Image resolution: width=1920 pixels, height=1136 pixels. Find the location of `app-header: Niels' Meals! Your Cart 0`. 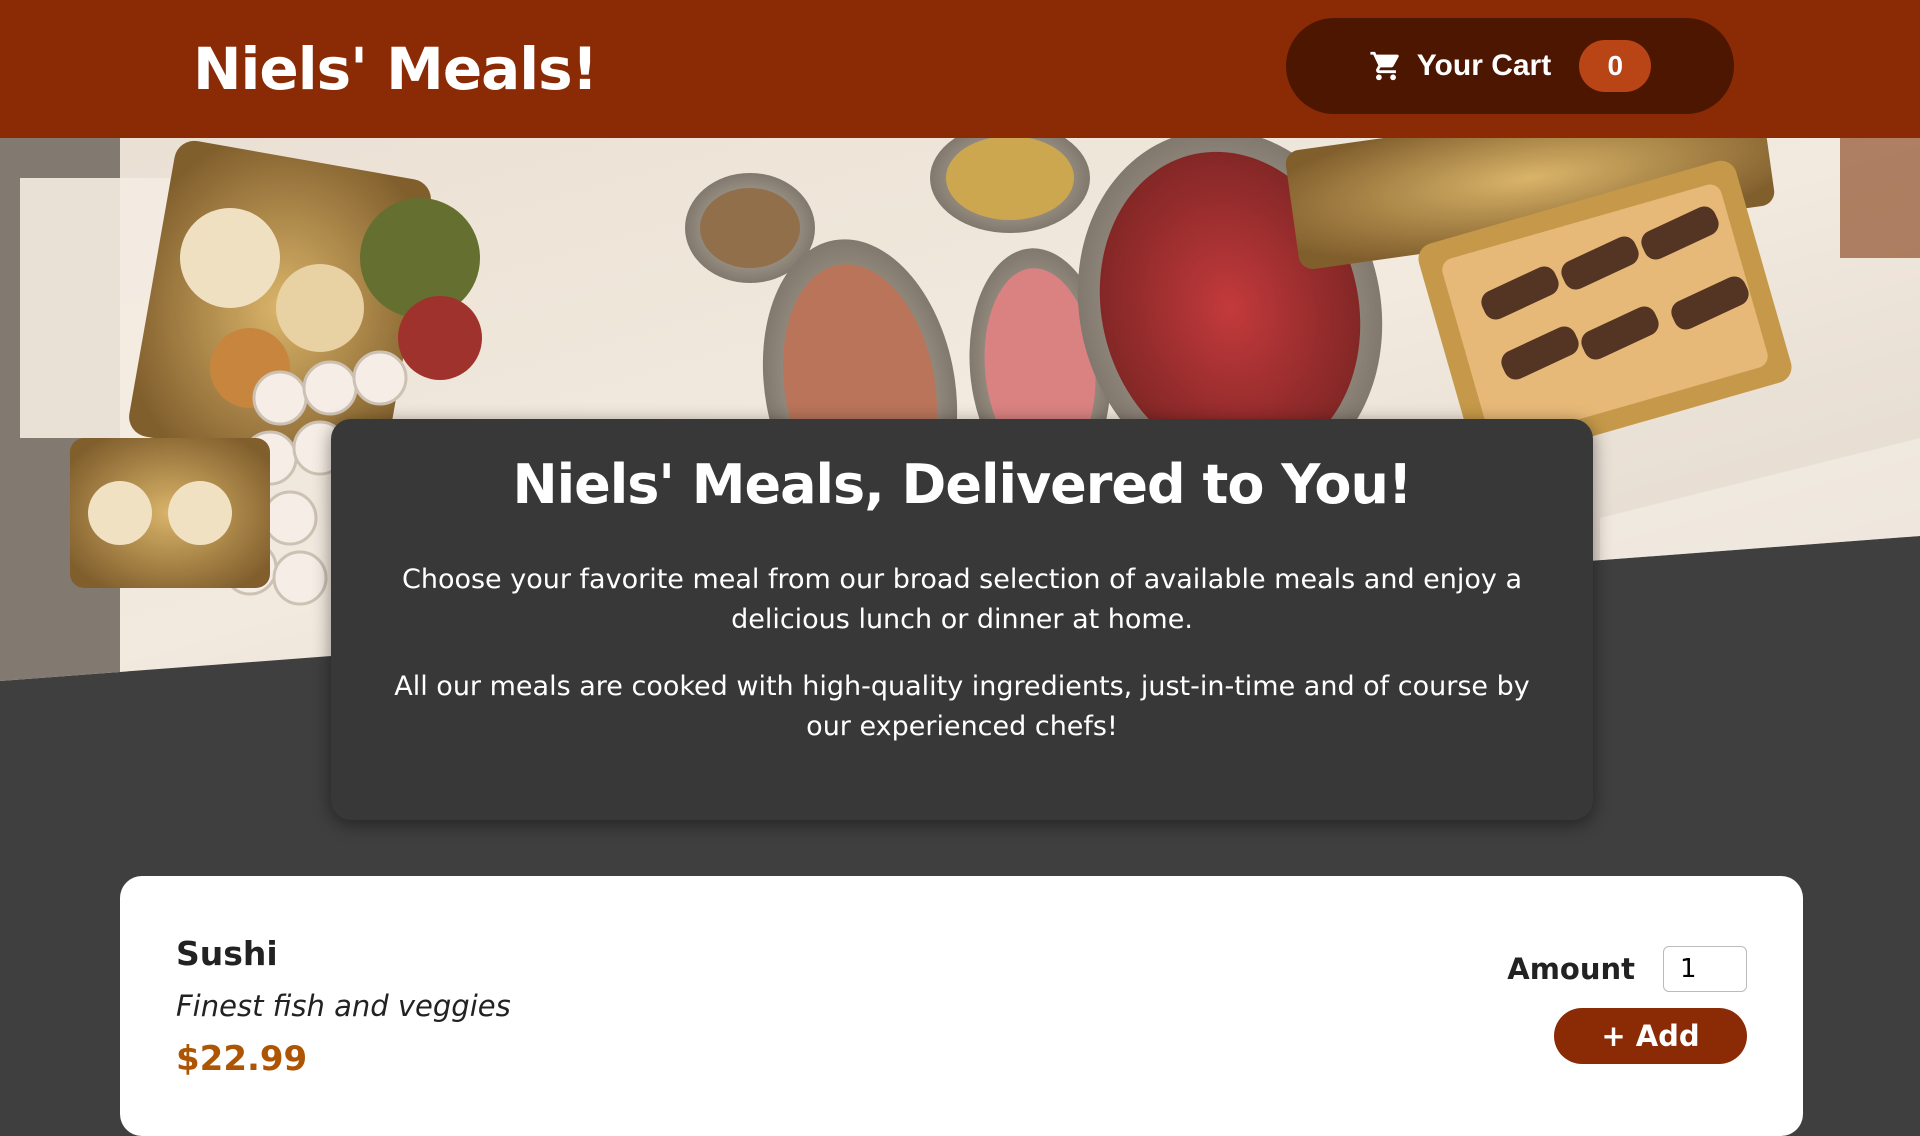

app-header: Niels' Meals! Your Cart 0 is located at coordinates (960, 69).